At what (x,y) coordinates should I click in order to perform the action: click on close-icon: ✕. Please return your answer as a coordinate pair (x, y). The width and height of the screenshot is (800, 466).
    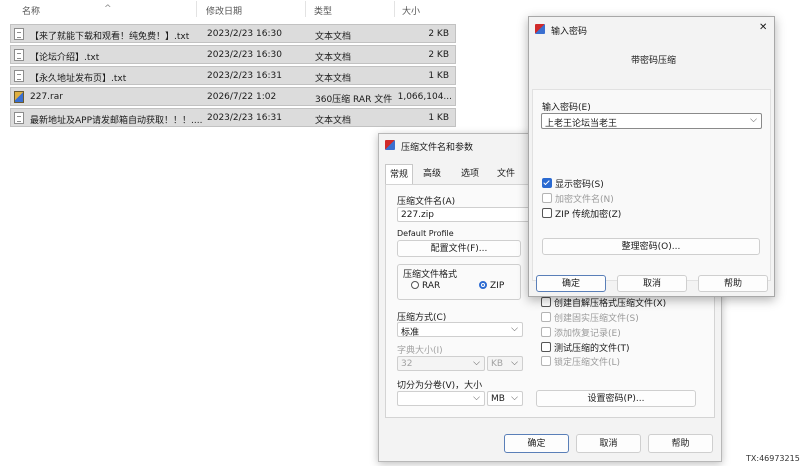
    Looking at the image, I should click on (763, 27).